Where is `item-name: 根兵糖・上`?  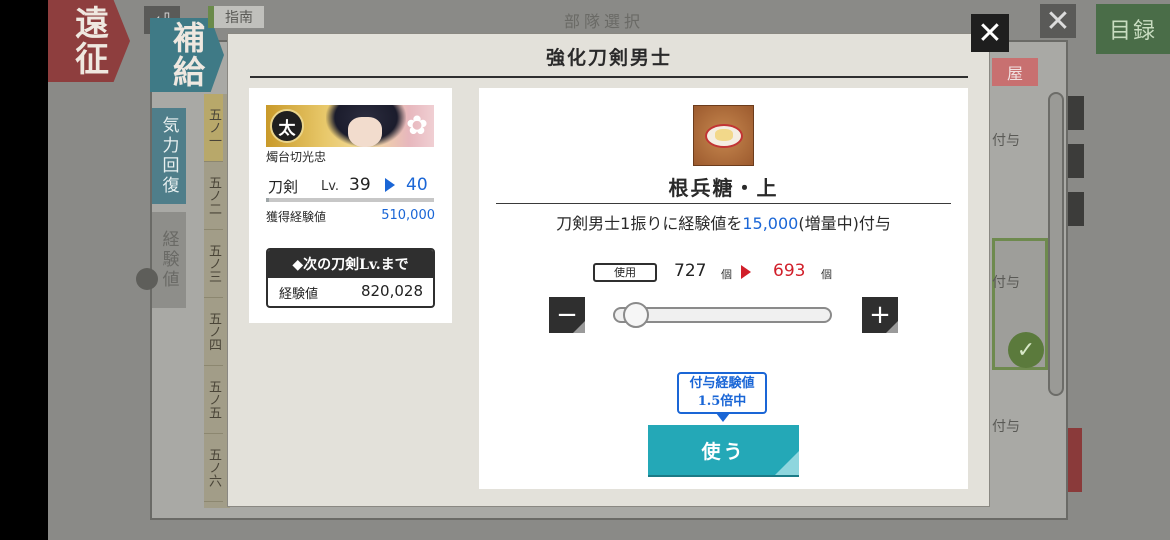 item-name: 根兵糖・上 is located at coordinates (723, 188).